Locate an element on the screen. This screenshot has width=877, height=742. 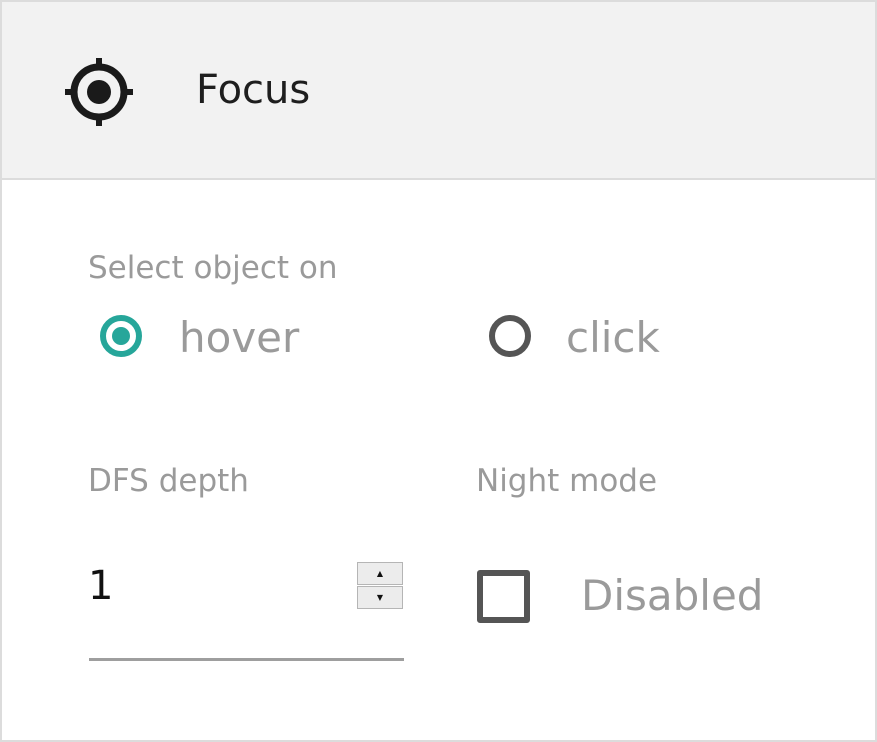
caret-up-icon: ▲ is located at coordinates (380, 573).